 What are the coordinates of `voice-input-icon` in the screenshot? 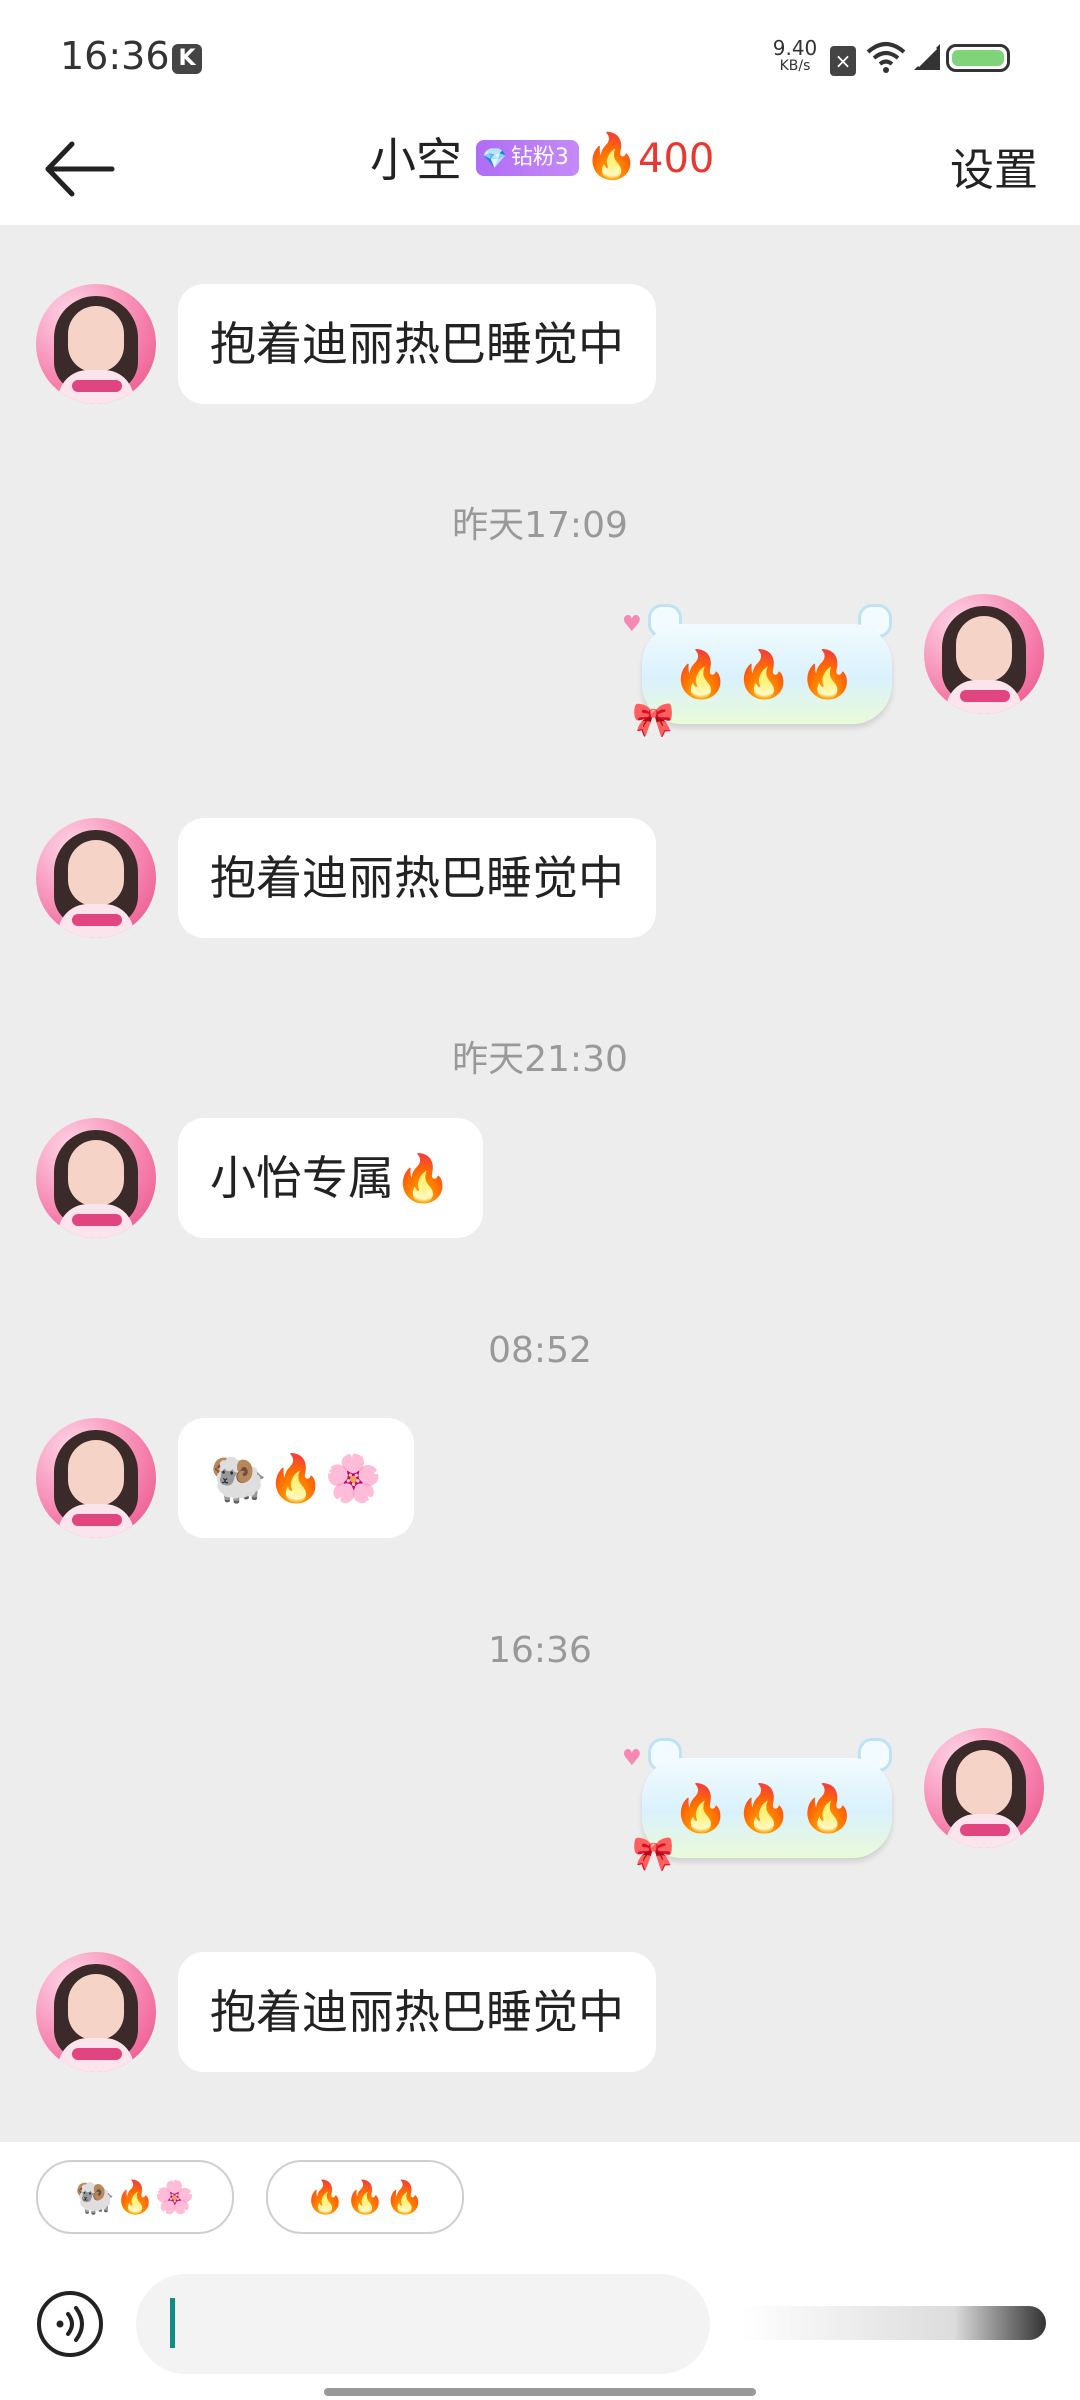 It's located at (70, 2324).